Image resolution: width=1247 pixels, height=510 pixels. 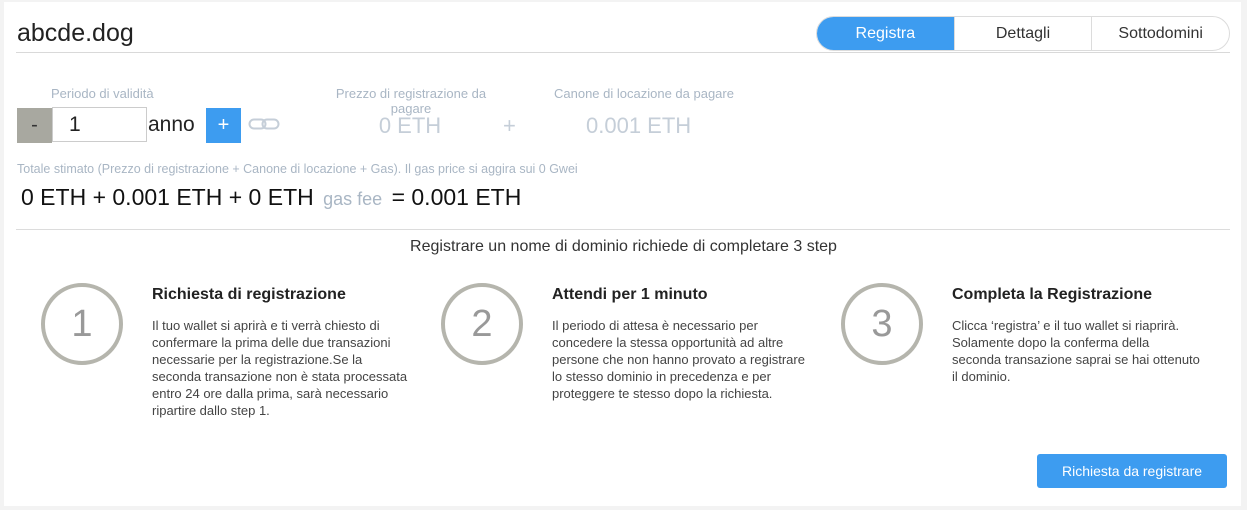 I want to click on price-plus-sign: +, so click(x=509, y=125).